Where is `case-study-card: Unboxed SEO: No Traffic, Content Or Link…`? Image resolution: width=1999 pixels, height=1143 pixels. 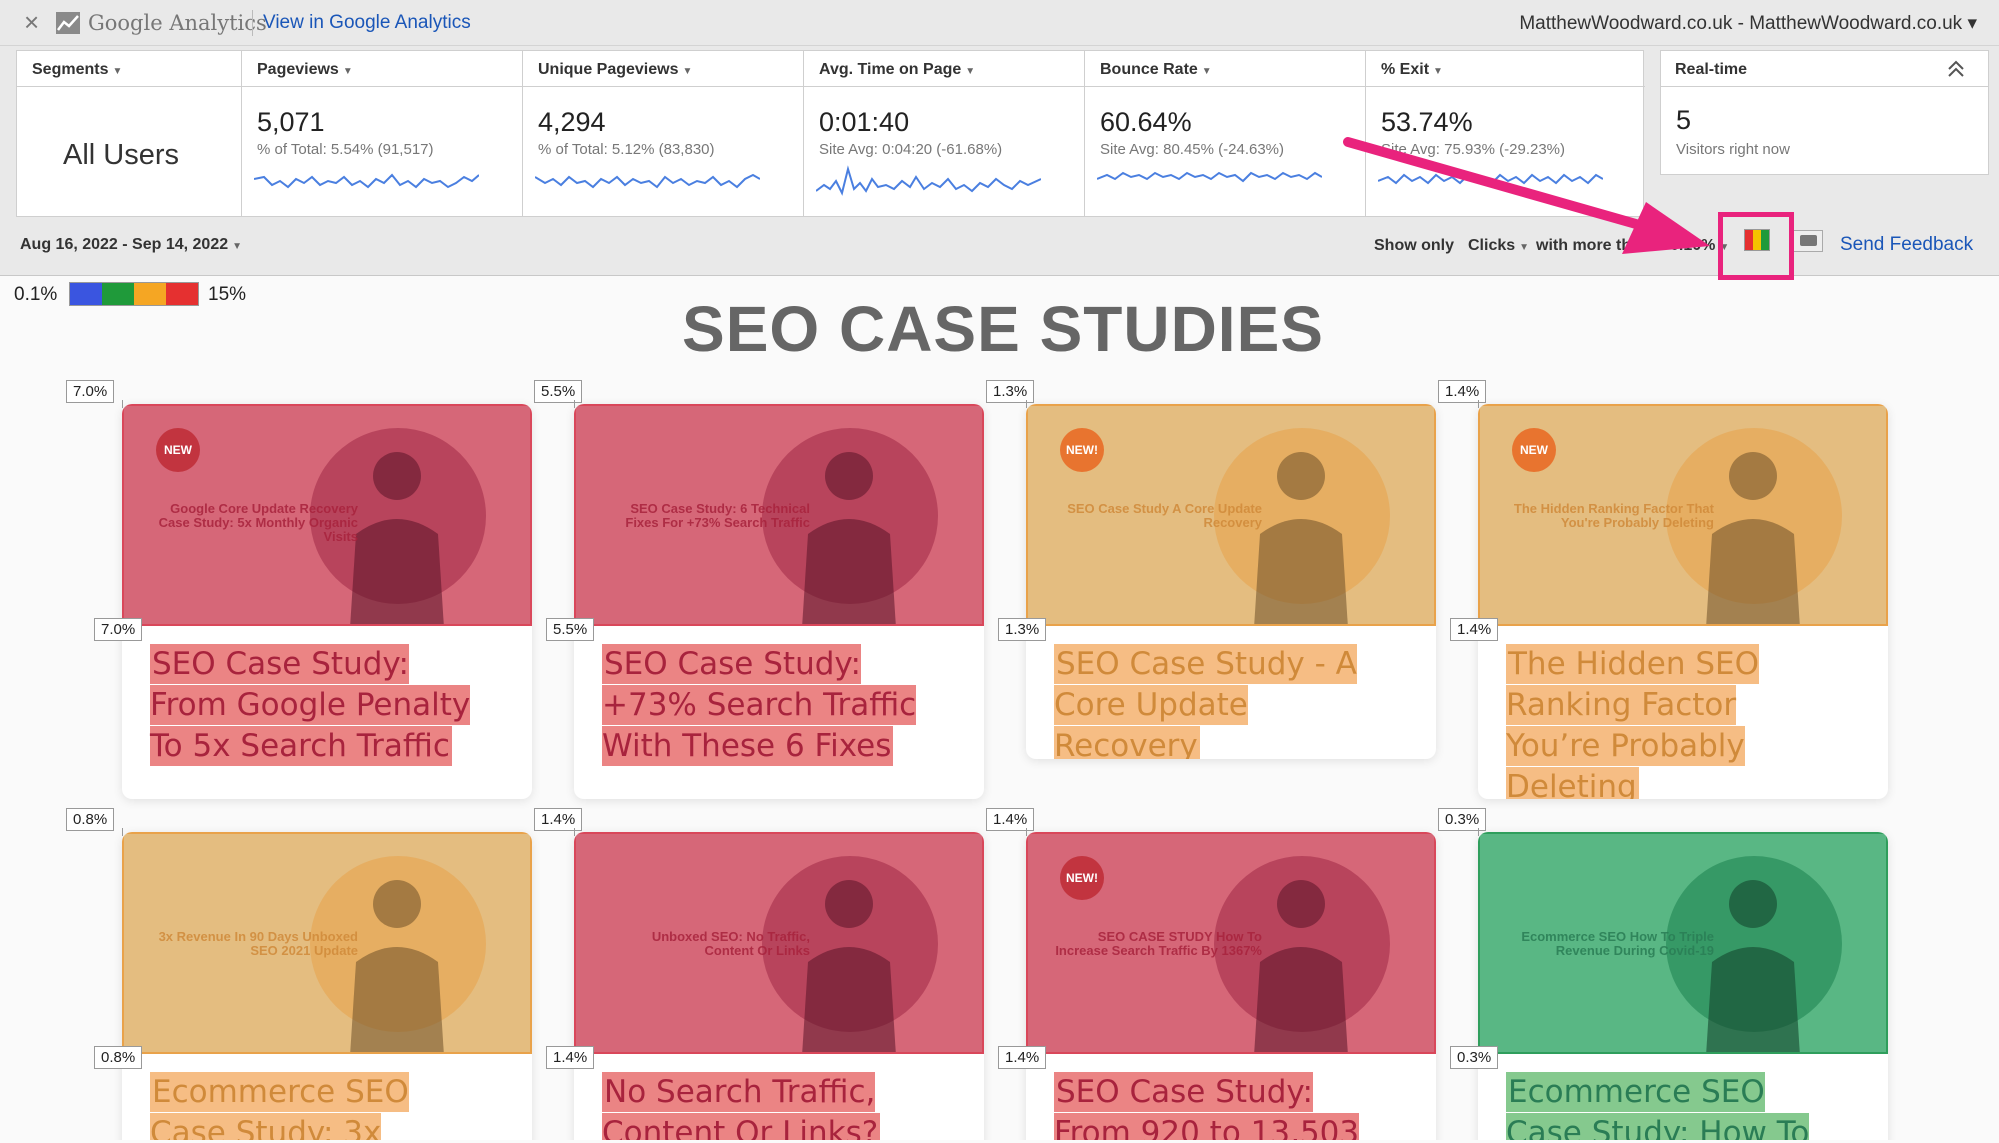 case-study-card: Unboxed SEO: No Traffic, Content Or Link… is located at coordinates (779, 987).